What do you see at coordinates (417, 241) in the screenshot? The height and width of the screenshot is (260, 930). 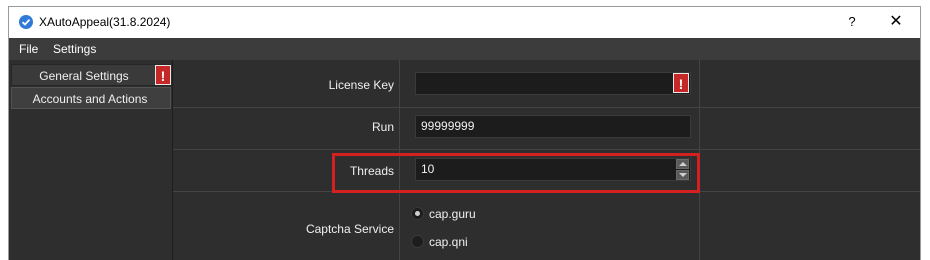 I see `captcha-cap-qni-radio` at bounding box center [417, 241].